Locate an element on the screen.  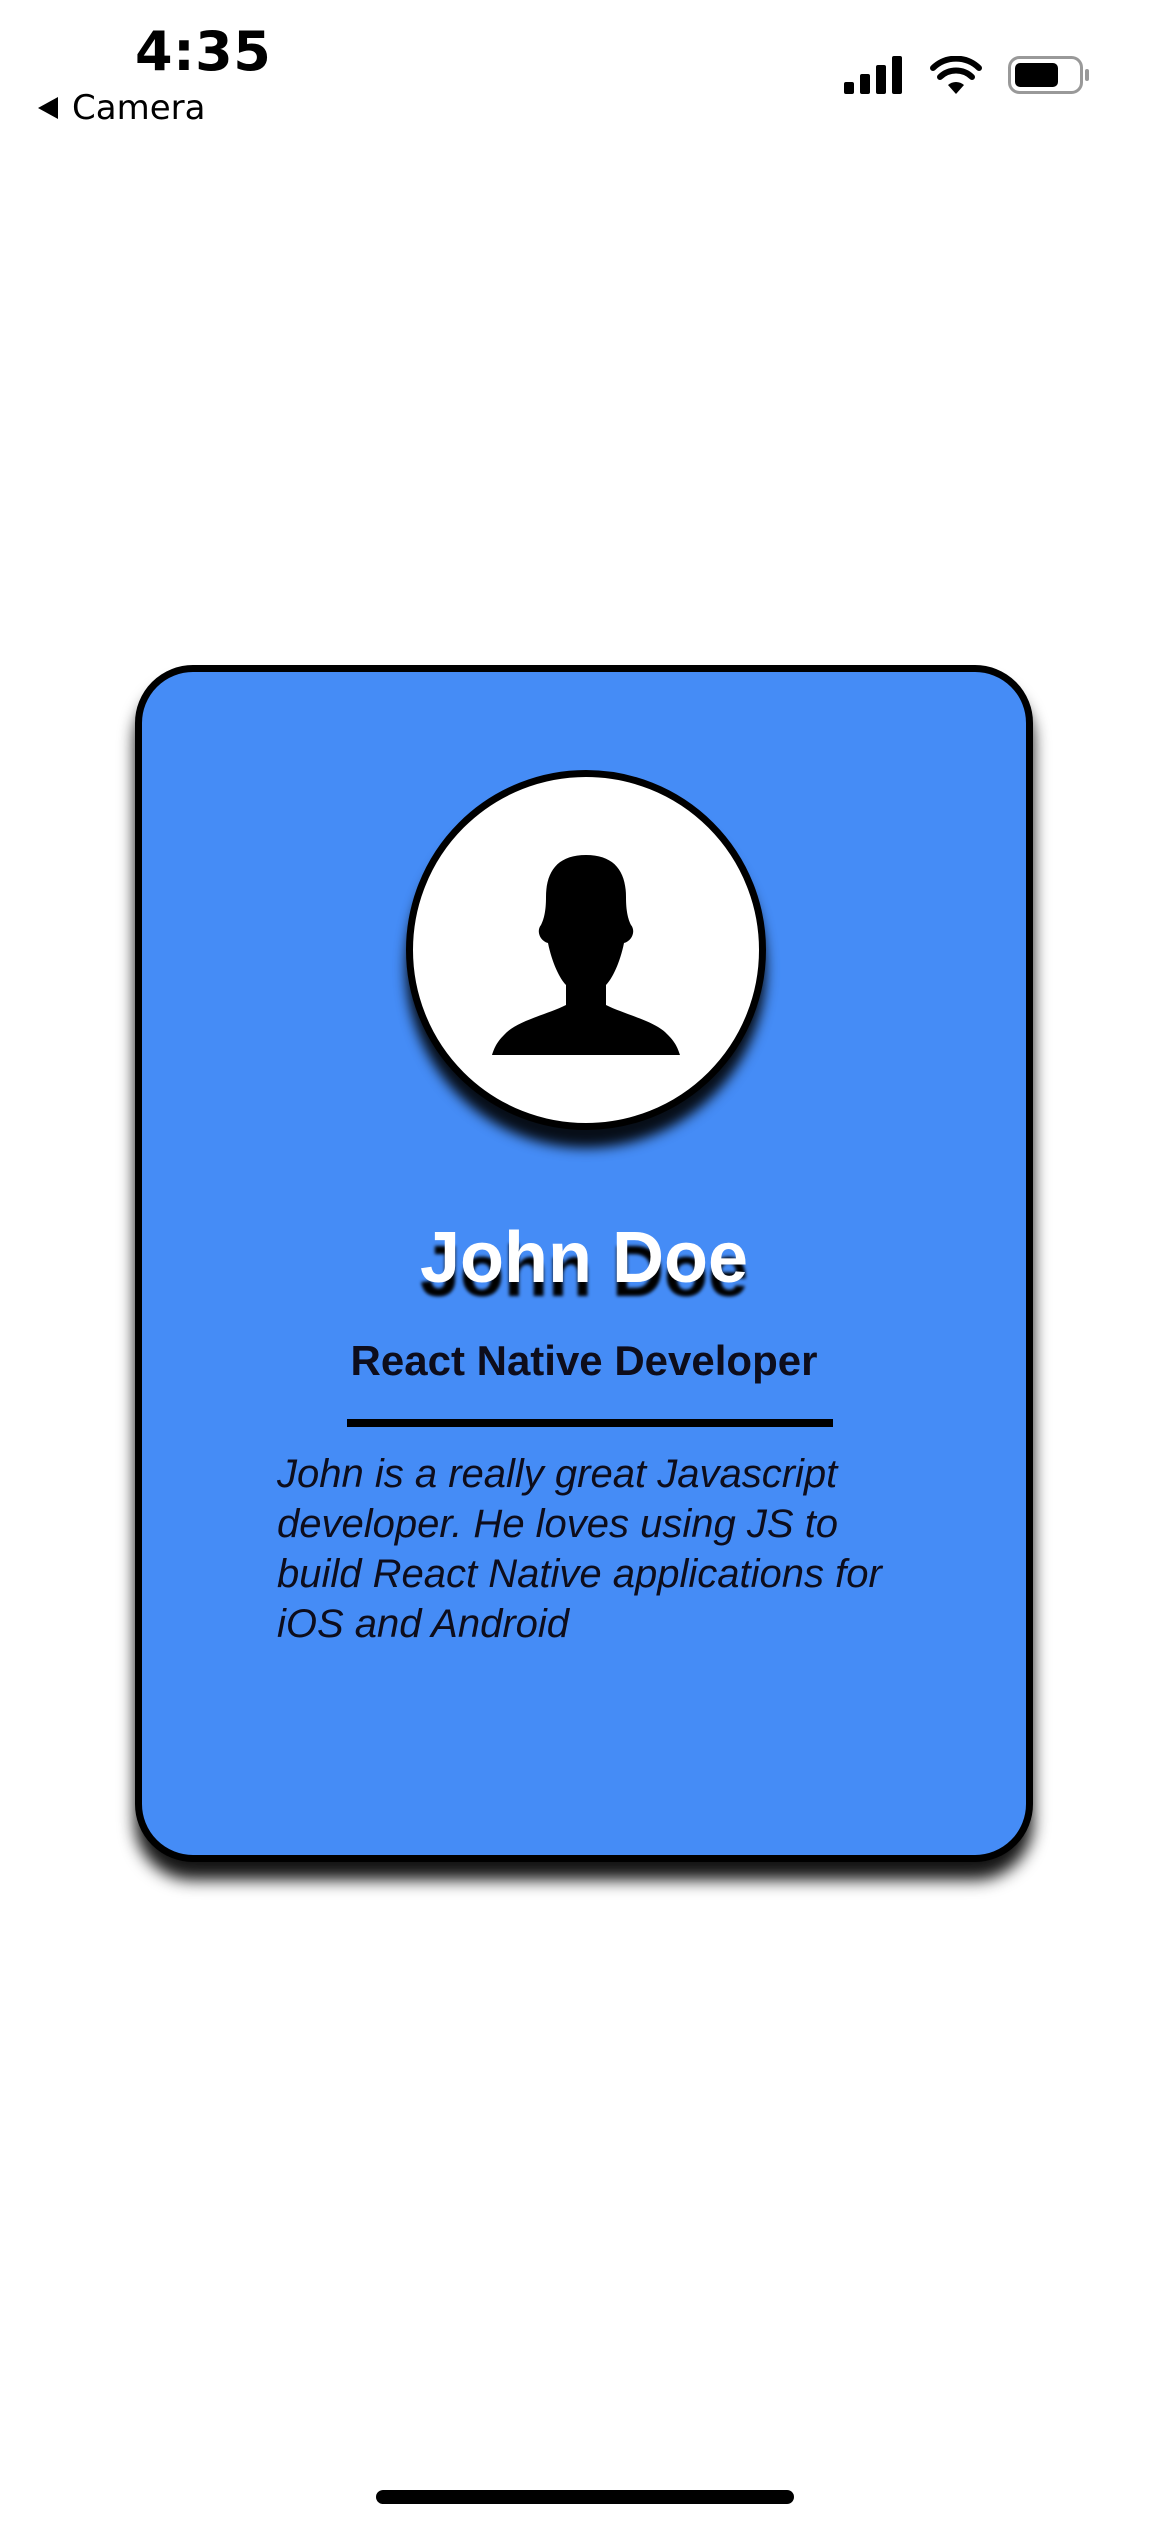
profile-name: John Doe is located at coordinates (583, 1258).